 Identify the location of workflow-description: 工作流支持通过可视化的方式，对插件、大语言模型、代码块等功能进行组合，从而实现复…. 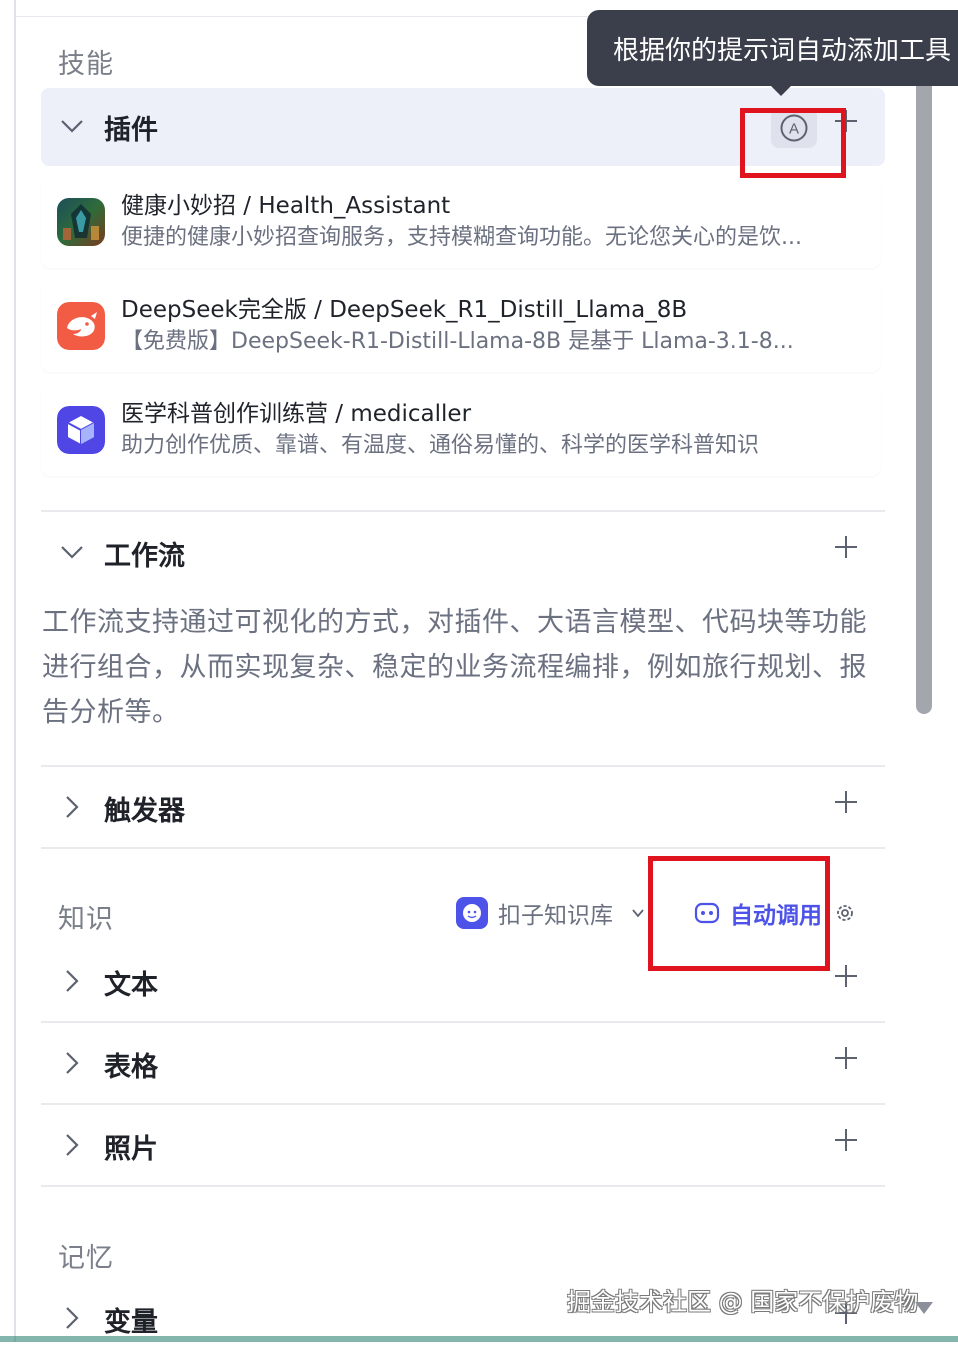
(454, 667).